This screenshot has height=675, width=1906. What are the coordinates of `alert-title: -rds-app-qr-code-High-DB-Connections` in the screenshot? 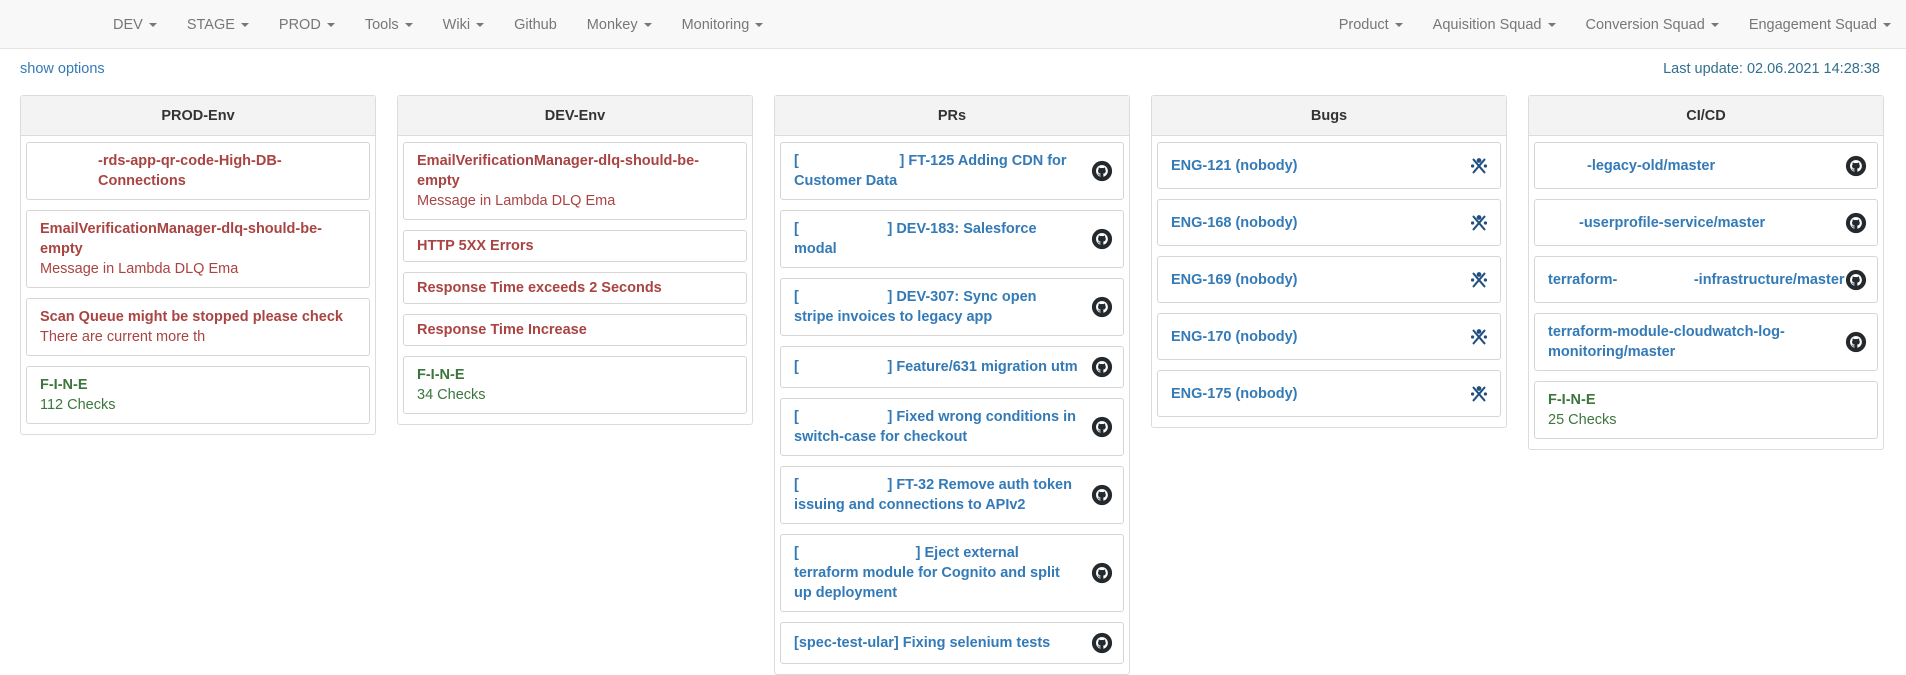 It's located at (190, 171).